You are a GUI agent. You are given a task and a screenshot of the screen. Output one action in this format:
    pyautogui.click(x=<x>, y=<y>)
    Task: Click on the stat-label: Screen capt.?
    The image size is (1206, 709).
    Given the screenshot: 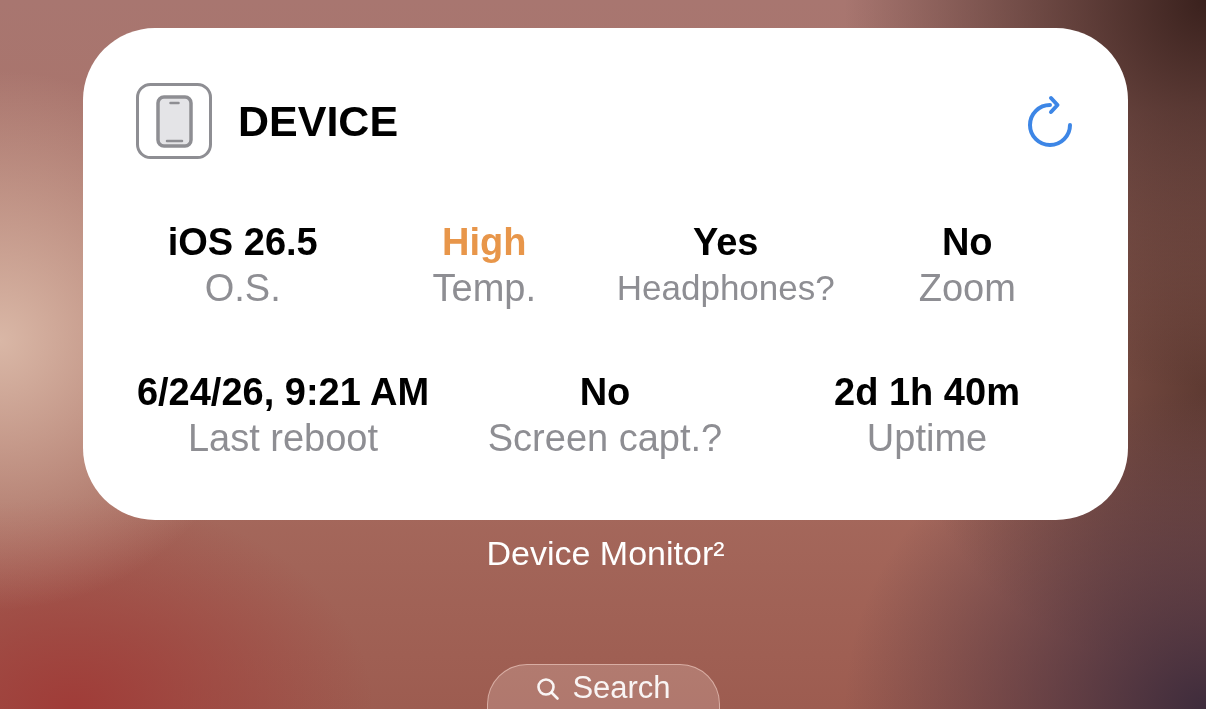 What is the action you would take?
    pyautogui.click(x=605, y=438)
    